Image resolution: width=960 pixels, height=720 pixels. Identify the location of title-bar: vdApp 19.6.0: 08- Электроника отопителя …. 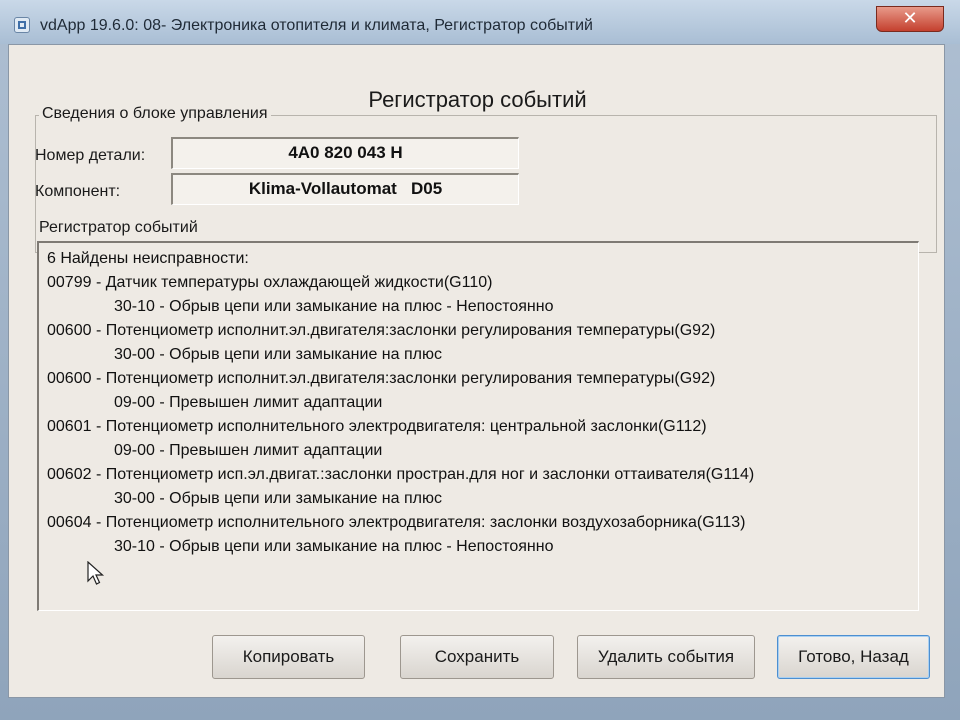
(480, 22).